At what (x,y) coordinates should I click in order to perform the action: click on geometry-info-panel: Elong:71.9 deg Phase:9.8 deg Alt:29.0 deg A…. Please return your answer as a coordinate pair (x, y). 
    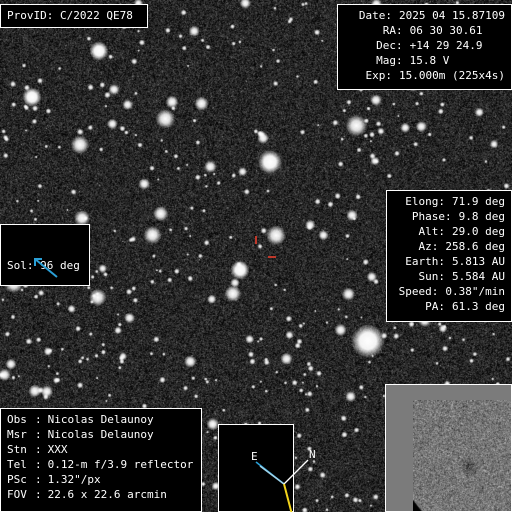
    Looking at the image, I should click on (449, 256).